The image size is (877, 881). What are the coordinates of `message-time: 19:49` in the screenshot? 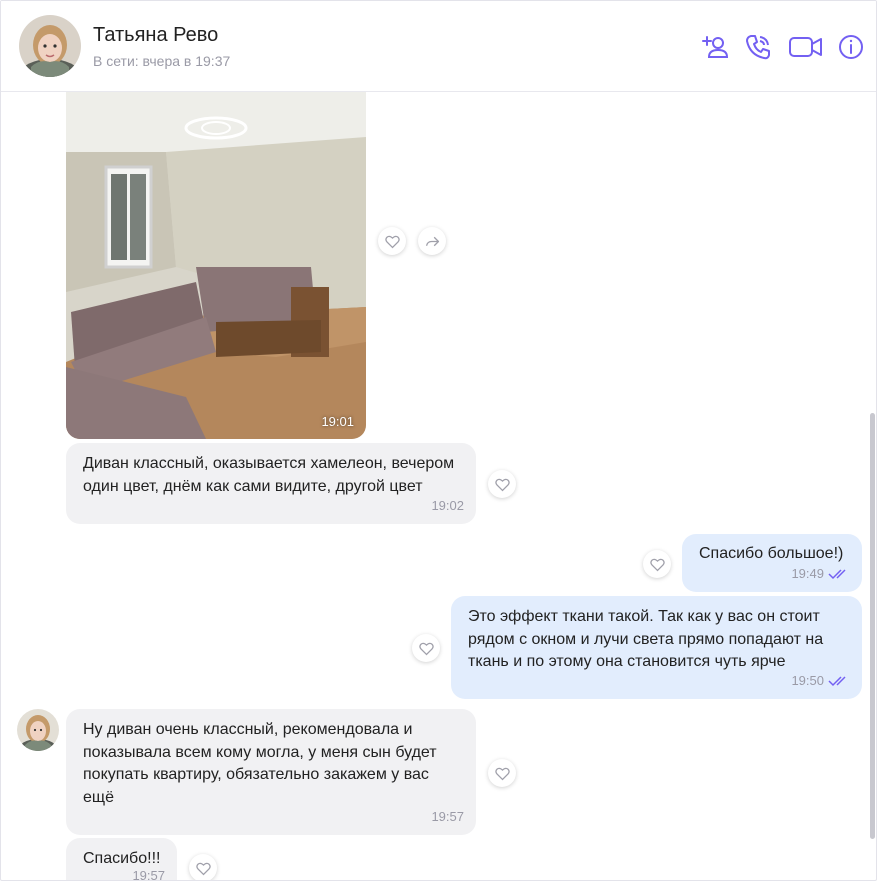 It's located at (820, 574).